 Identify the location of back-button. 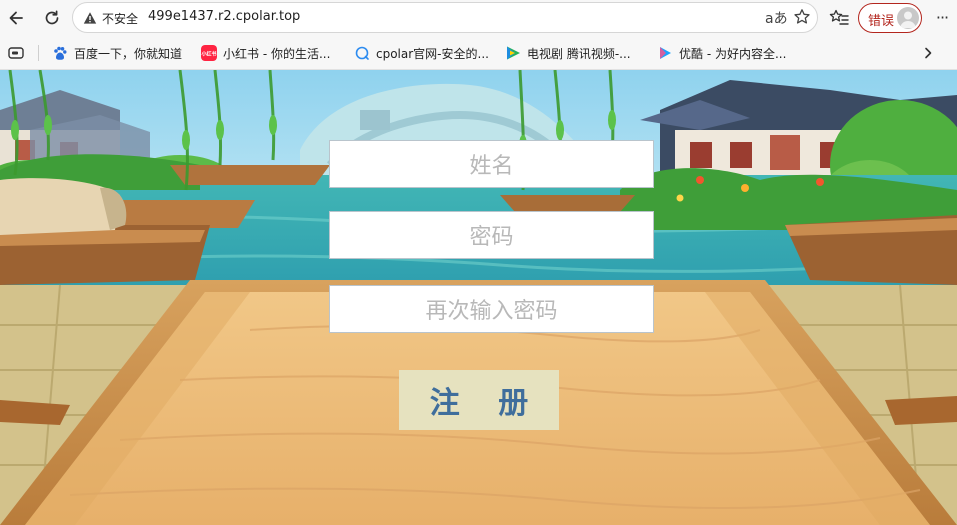
(16, 18).